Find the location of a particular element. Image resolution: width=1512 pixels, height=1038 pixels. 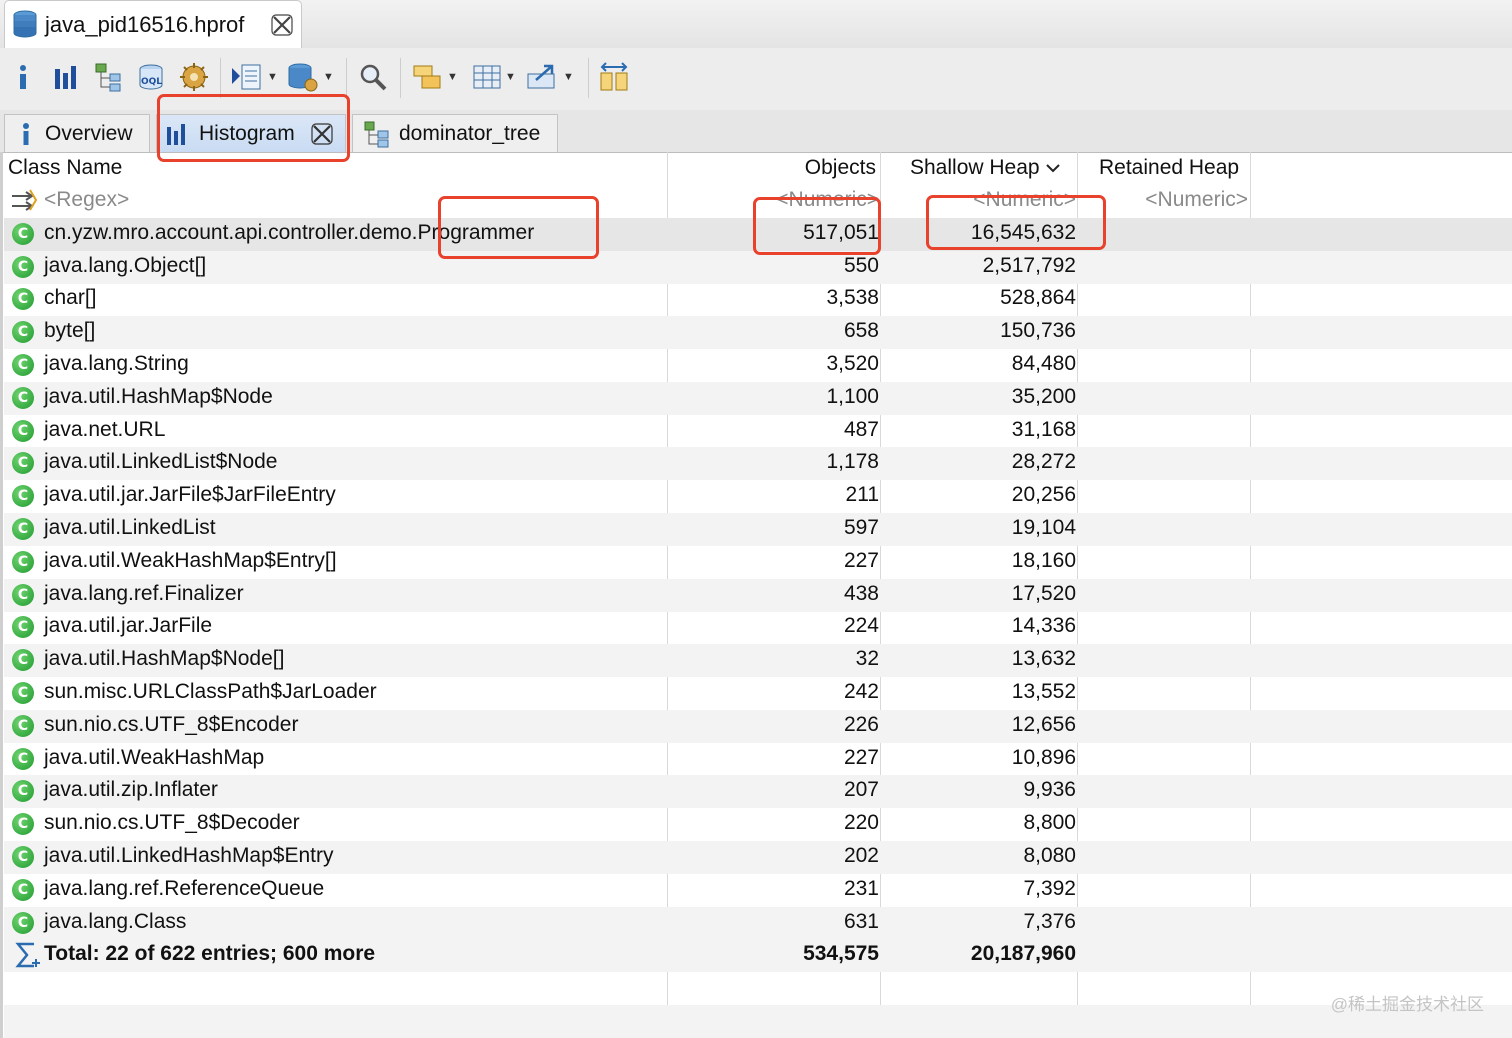

svg-text: OQL is located at coordinates (151, 82).